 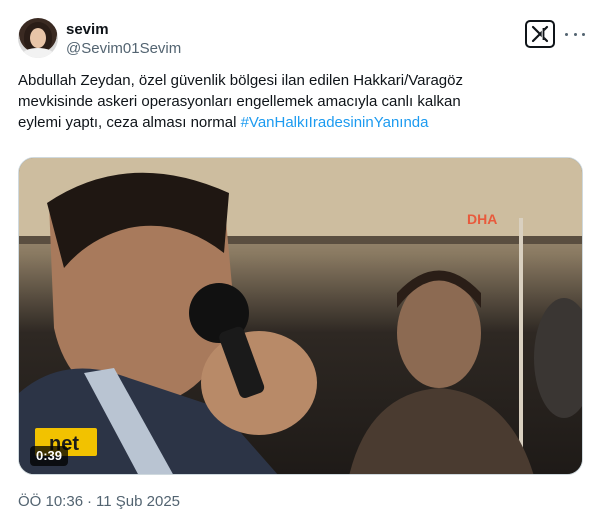 I want to click on tweet-line-3-text: eylemi yaptı, ceza alması normal, so click(x=129, y=122).